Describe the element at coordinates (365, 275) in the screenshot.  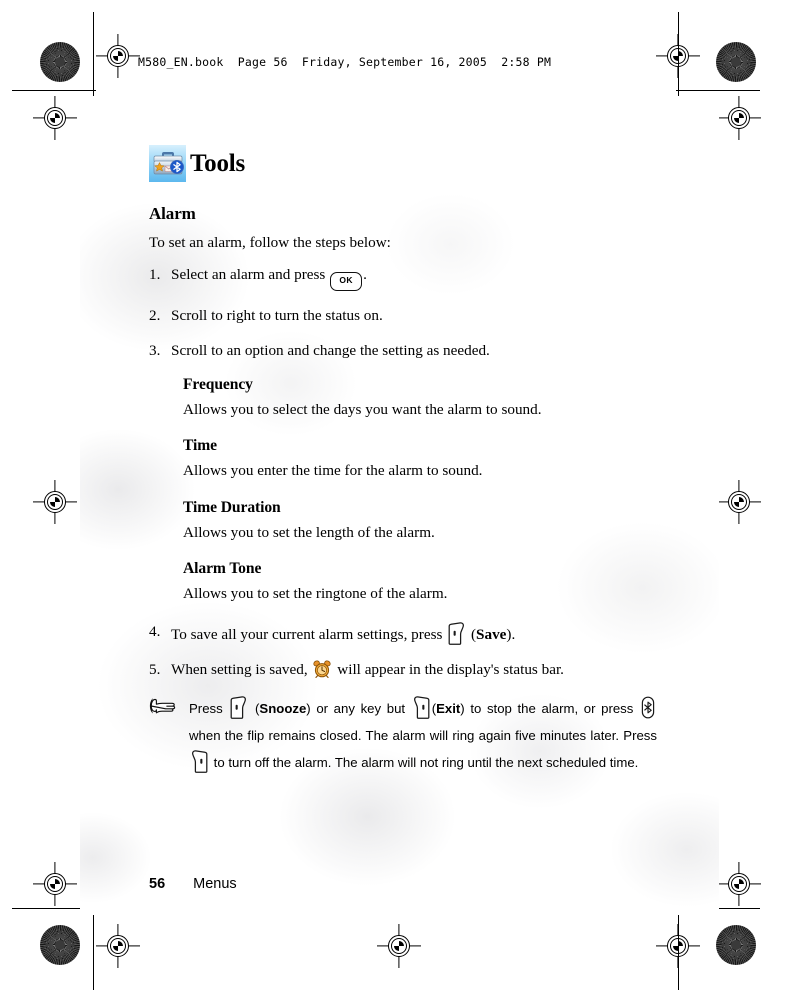
I see `step-text-after: .` at that location.